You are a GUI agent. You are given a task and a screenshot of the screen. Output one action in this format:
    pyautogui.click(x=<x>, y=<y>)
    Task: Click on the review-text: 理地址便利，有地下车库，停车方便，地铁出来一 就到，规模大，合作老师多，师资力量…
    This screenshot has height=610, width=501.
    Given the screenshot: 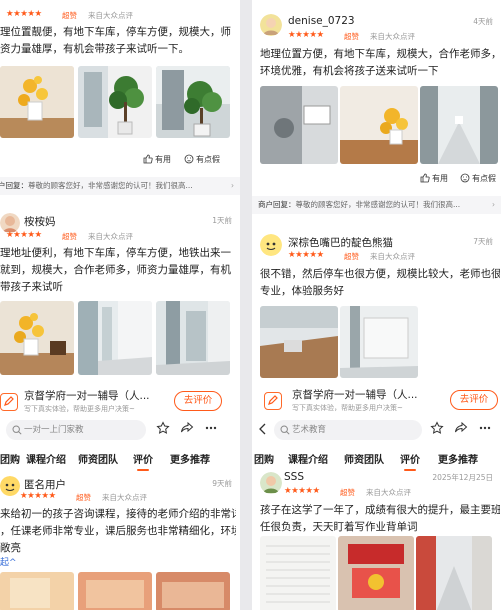 What is the action you would take?
    pyautogui.click(x=115, y=270)
    